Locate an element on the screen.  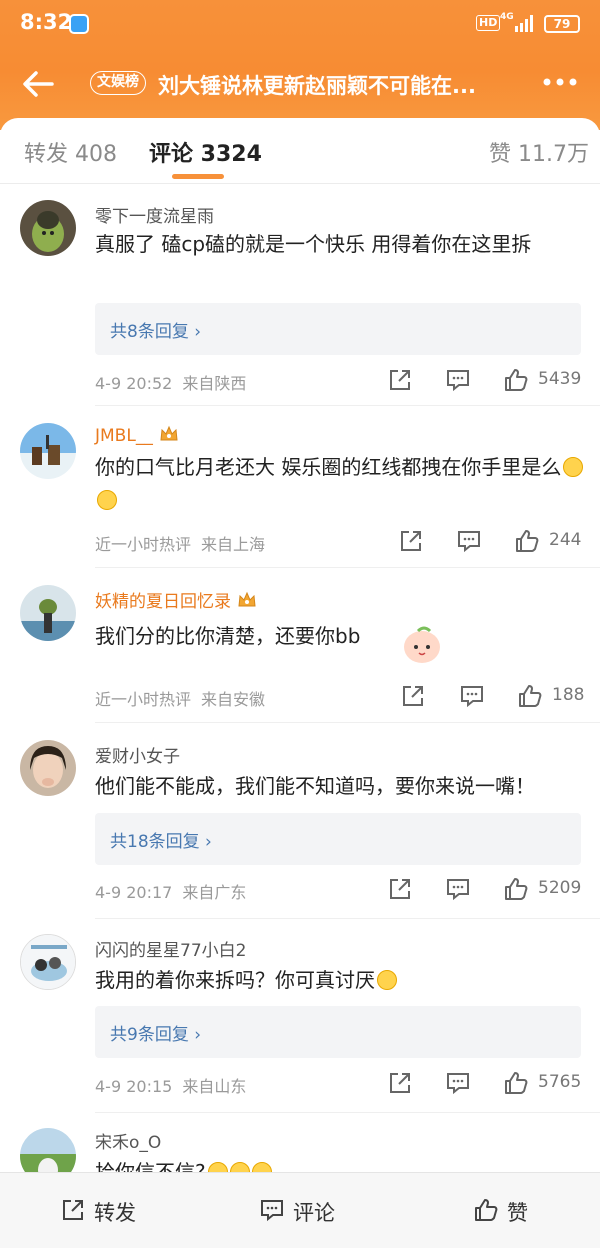
comment-meta: 近一小时热评 来自上海 is located at coordinates (180, 543).